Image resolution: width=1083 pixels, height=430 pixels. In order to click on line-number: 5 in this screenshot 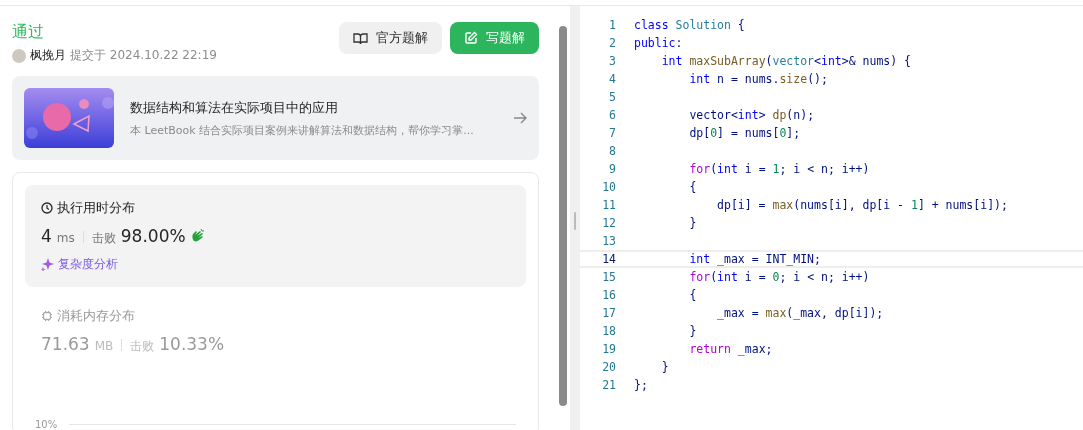, I will do `click(612, 97)`.